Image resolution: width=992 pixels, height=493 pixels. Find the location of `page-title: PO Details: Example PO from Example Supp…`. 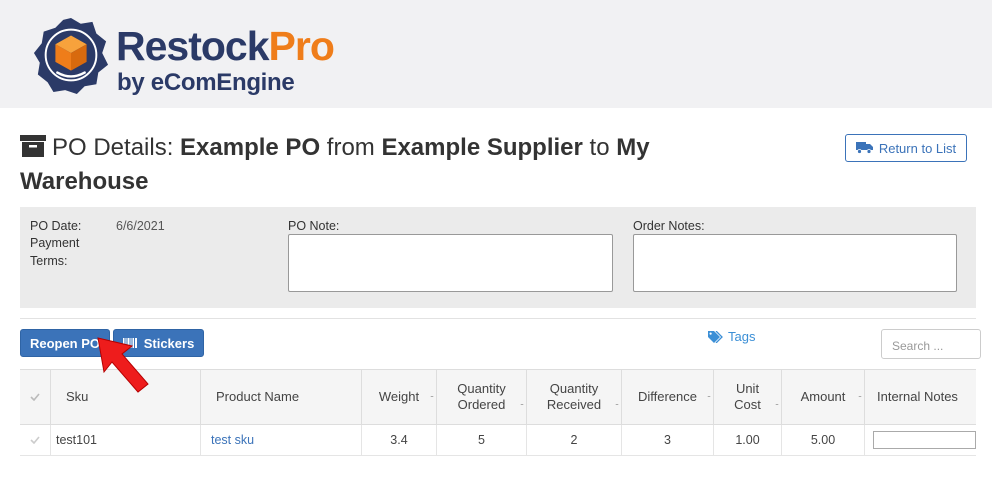

page-title: PO Details: Example PO from Example Supp… is located at coordinates (400, 165).